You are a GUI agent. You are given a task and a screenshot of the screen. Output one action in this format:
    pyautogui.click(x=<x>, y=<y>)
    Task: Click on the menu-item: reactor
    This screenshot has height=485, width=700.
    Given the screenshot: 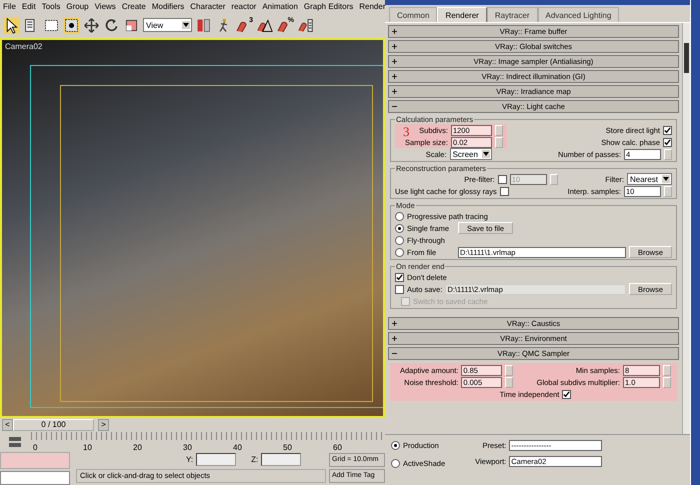 What is the action you would take?
    pyautogui.click(x=243, y=6)
    